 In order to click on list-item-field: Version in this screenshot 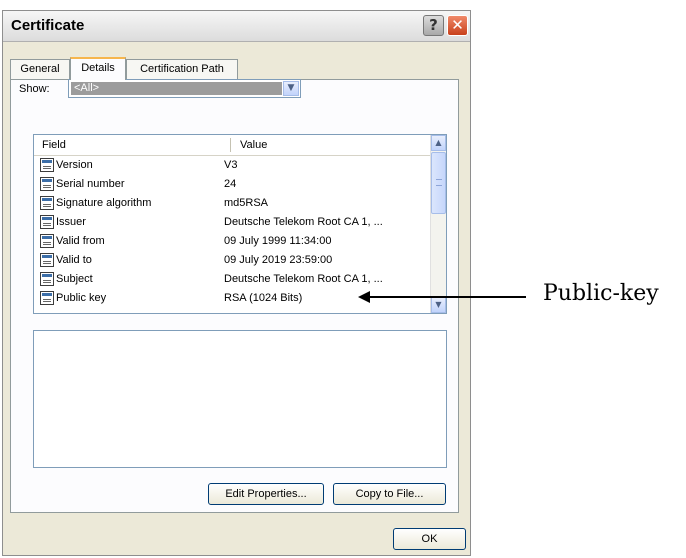, I will do `click(74, 165)`.